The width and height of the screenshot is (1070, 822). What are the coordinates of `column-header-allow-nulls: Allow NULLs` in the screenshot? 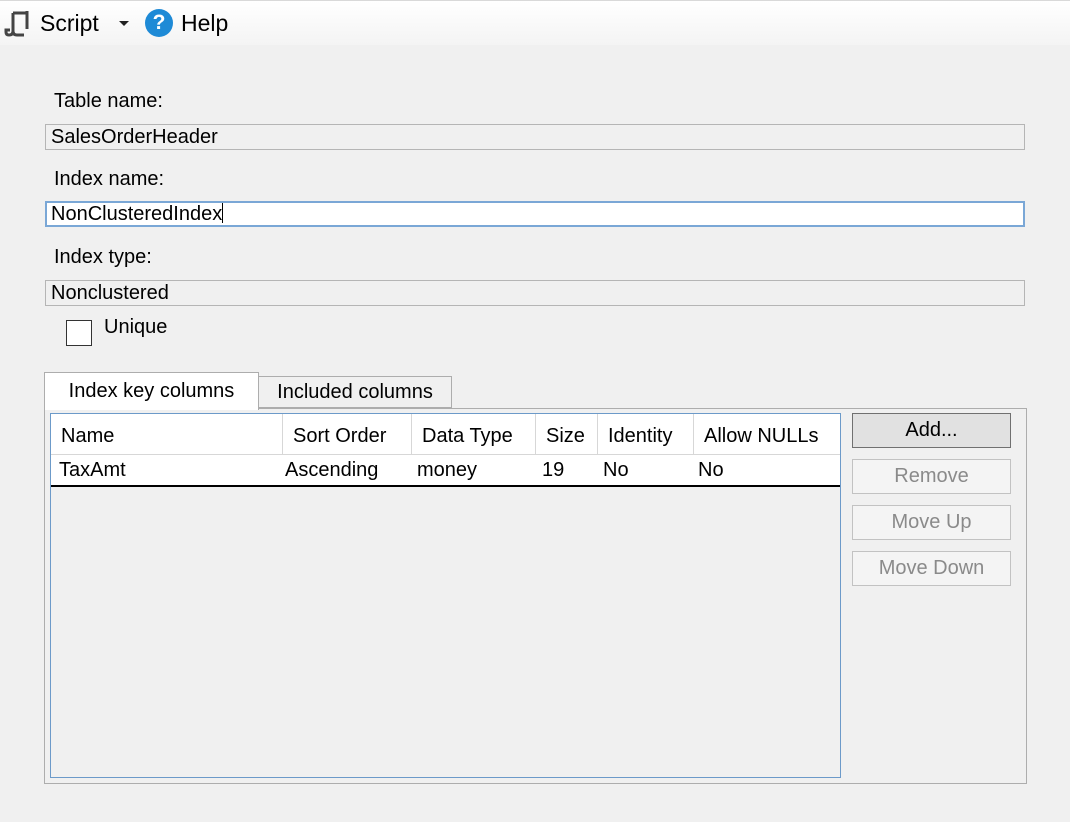 It's located at (767, 434).